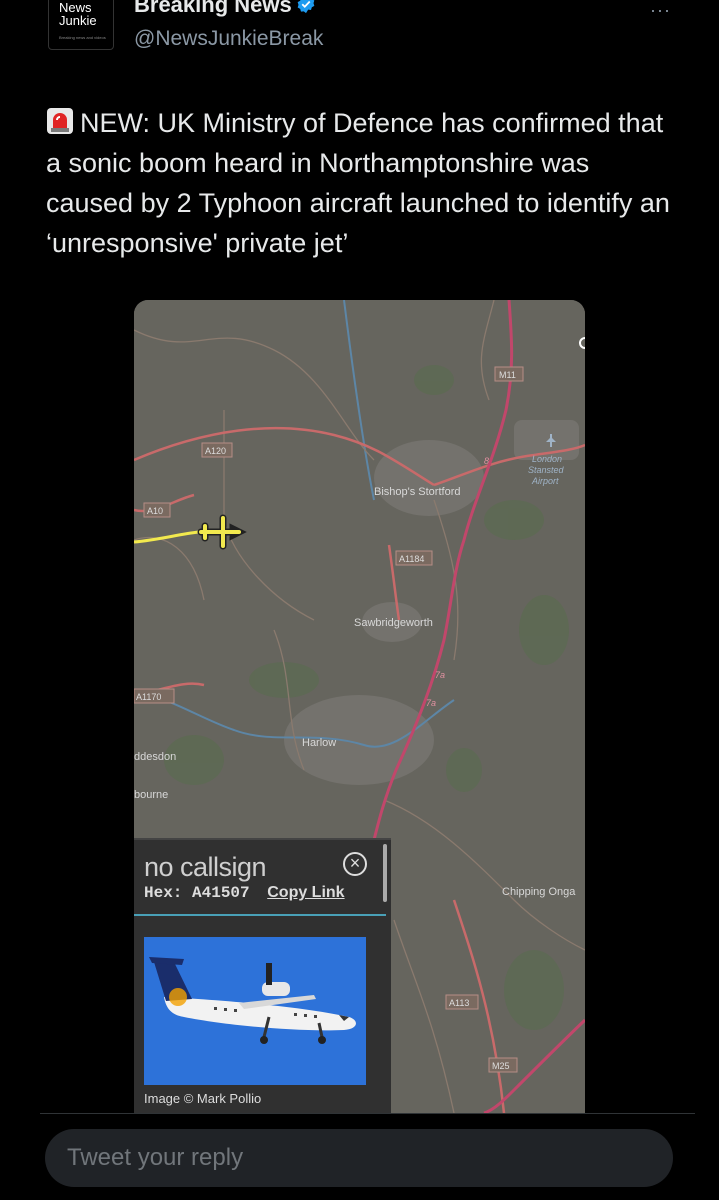 The image size is (719, 1200). Describe the element at coordinates (215, 451) in the screenshot. I see `label-a120: A120` at that location.